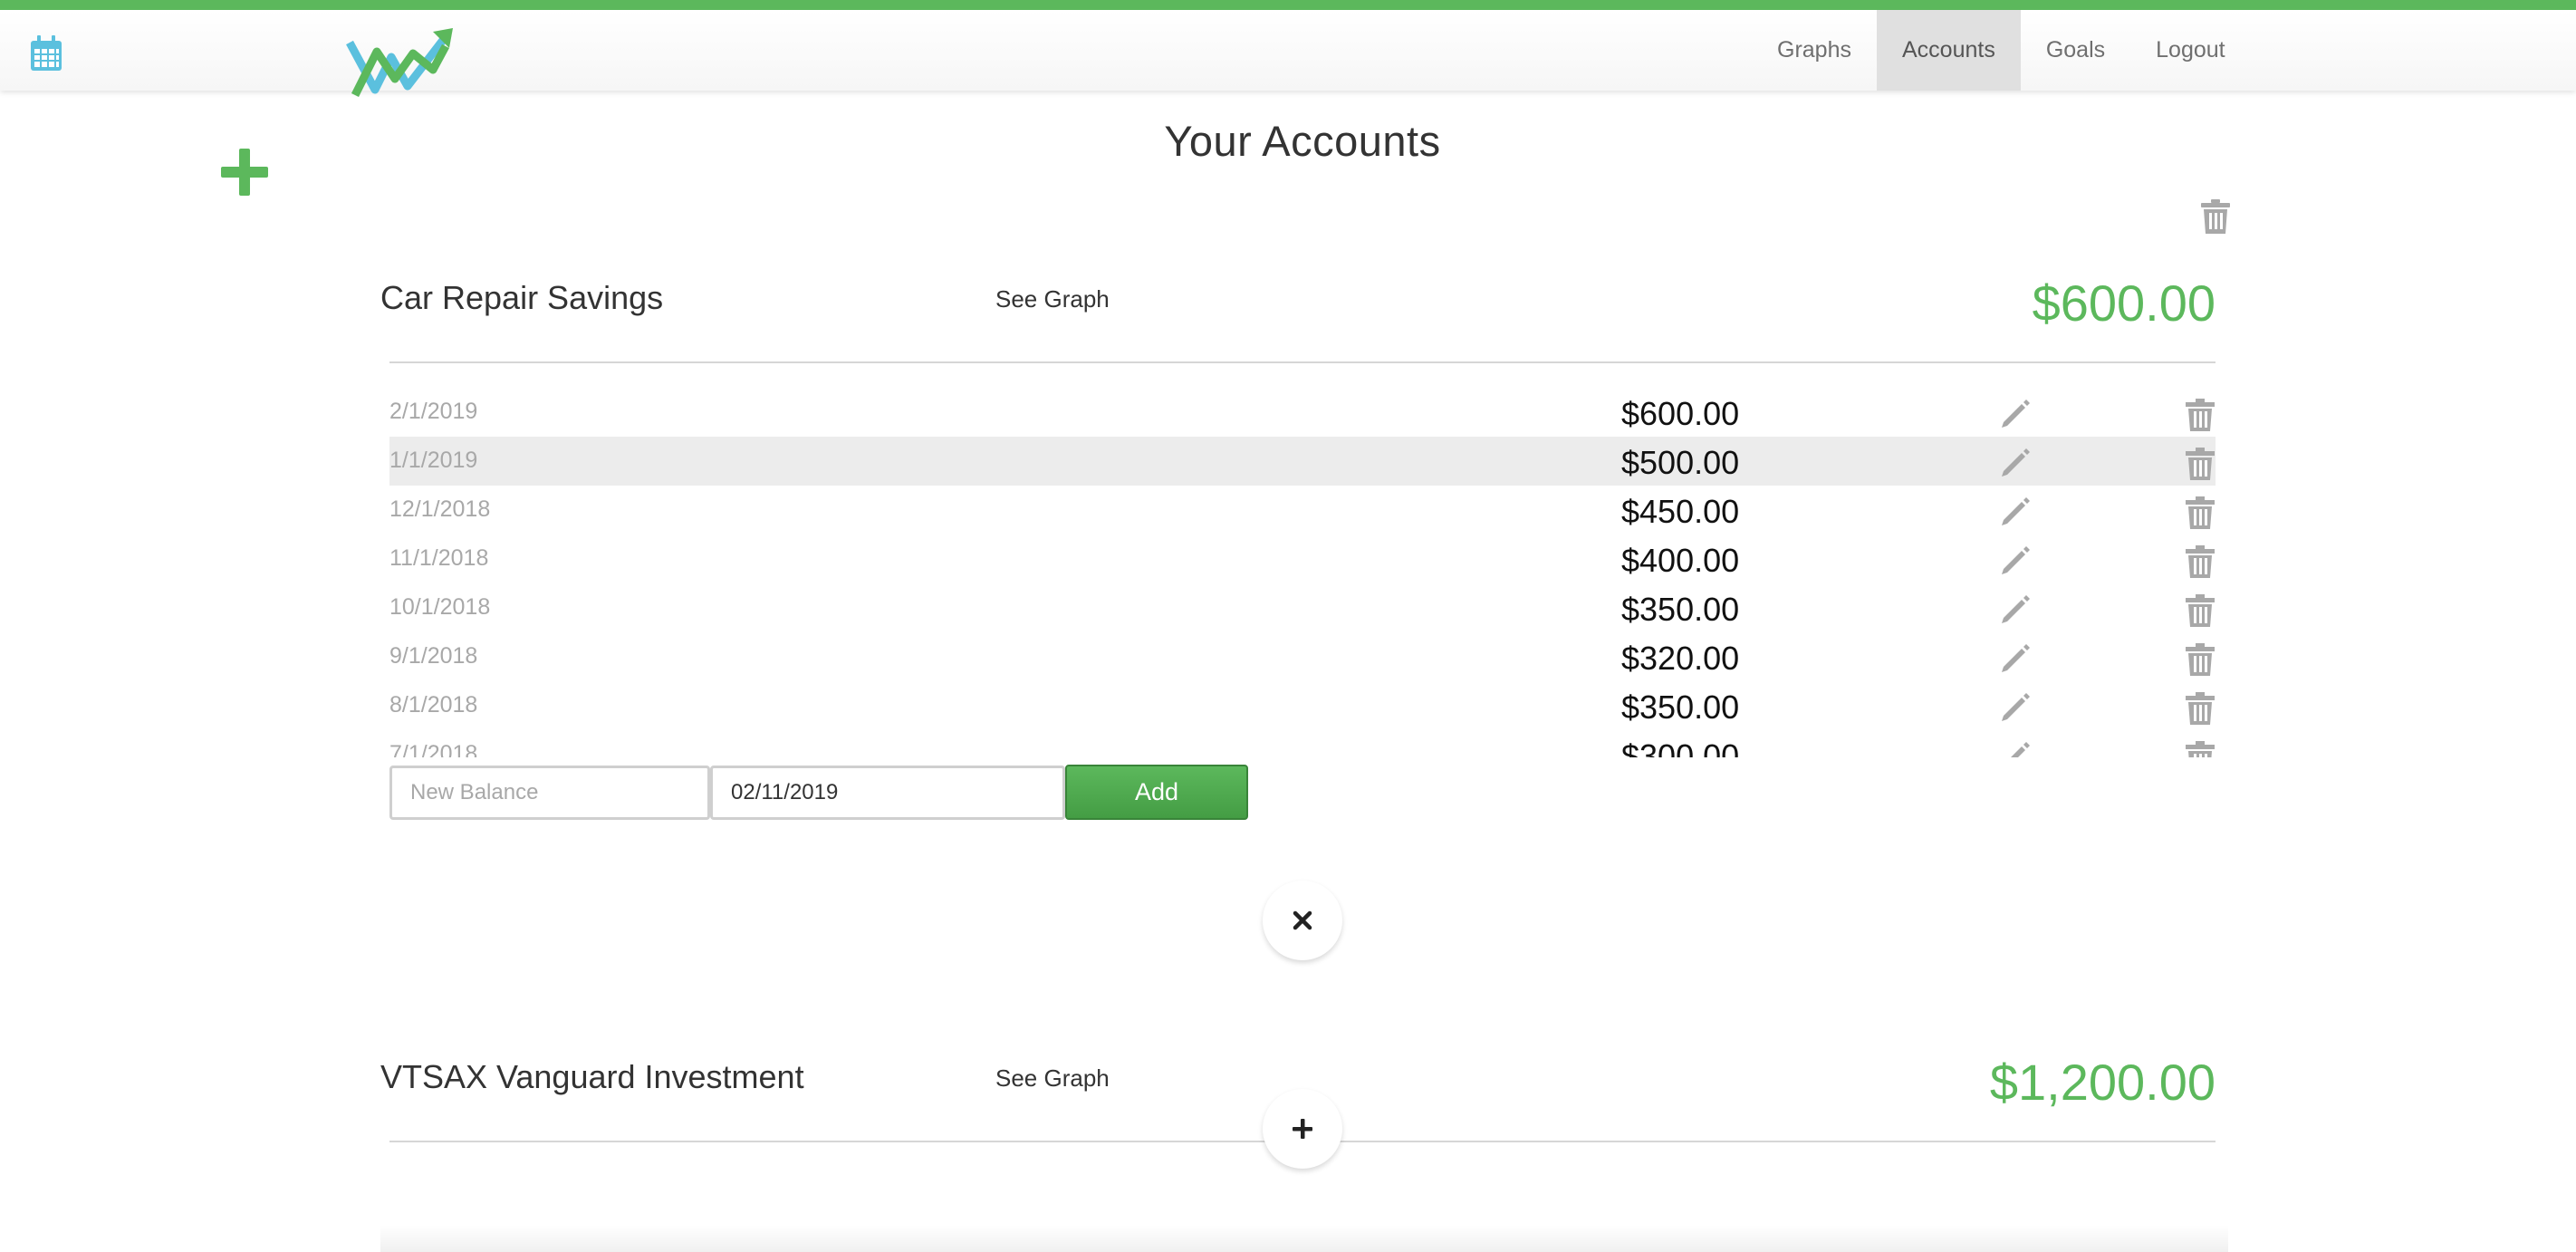  What do you see at coordinates (1302, 656) in the screenshot?
I see `history-row: 9/1/2018 $320.00` at bounding box center [1302, 656].